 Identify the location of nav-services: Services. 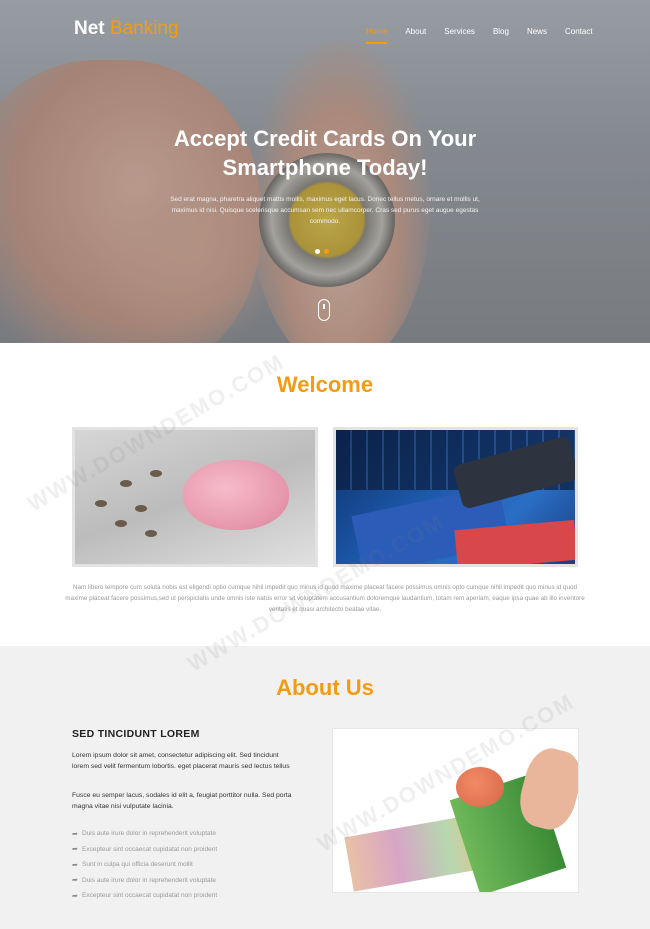
(459, 31).